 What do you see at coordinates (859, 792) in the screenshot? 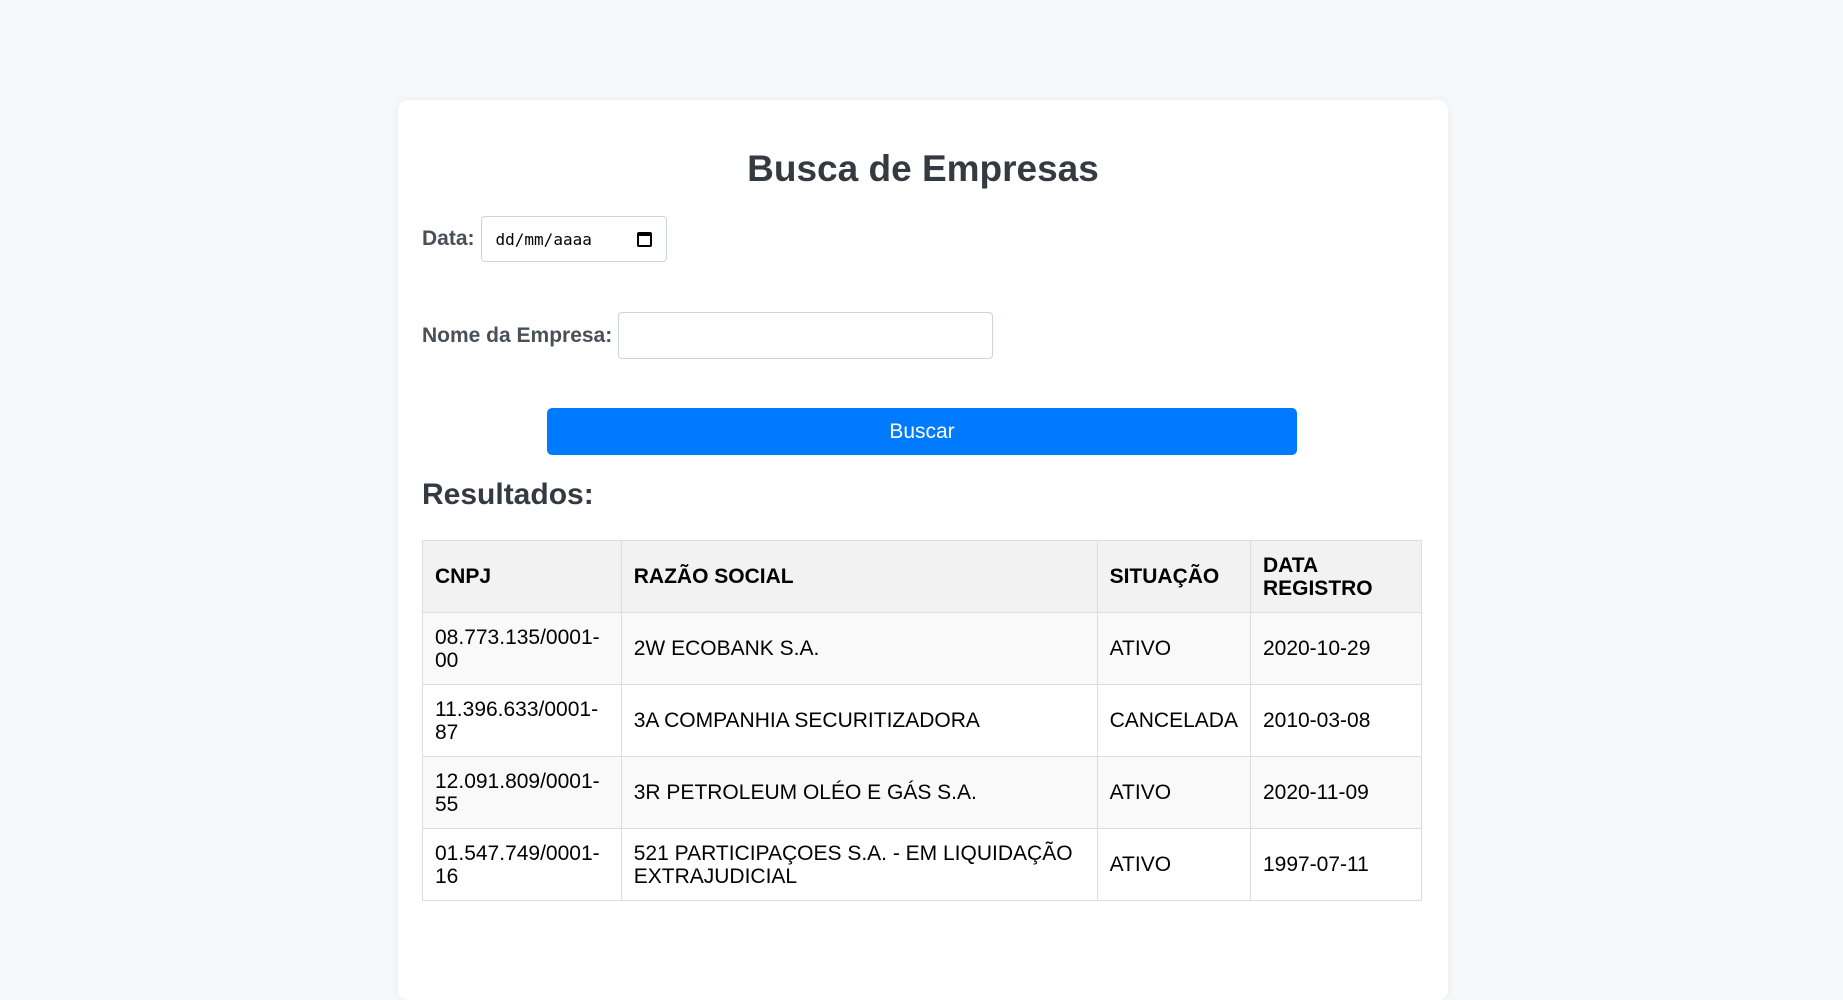
I see `cell-razao-social: 3R PETROLEUM OLÉO E GÁS S.A.` at bounding box center [859, 792].